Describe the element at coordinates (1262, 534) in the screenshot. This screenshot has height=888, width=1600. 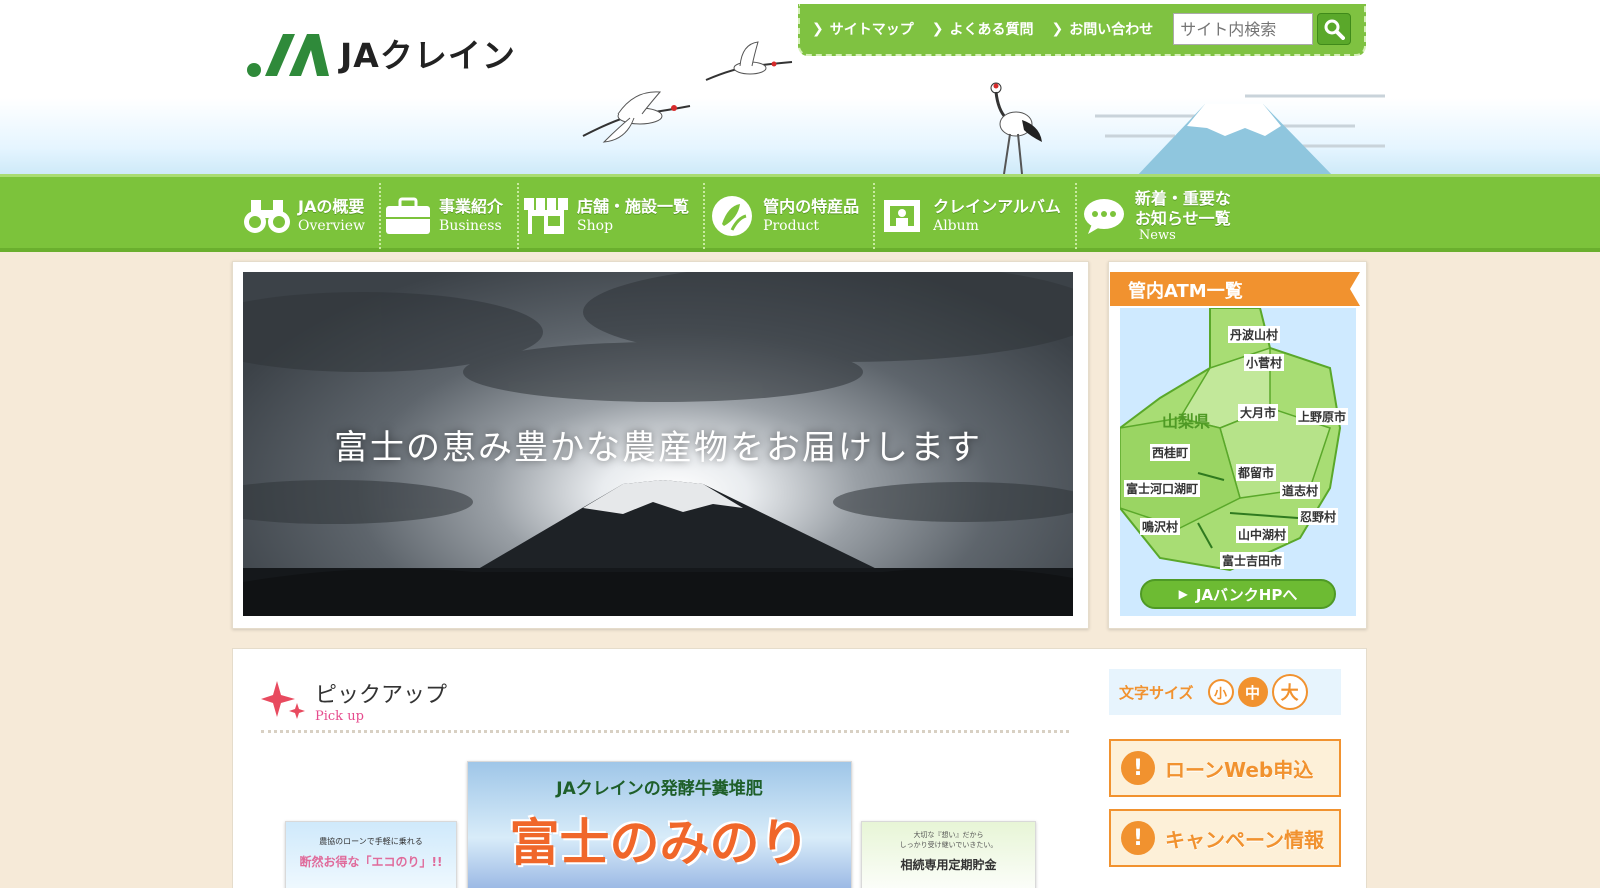
I see `atm-location-yamanakako: 山中湖村` at that location.